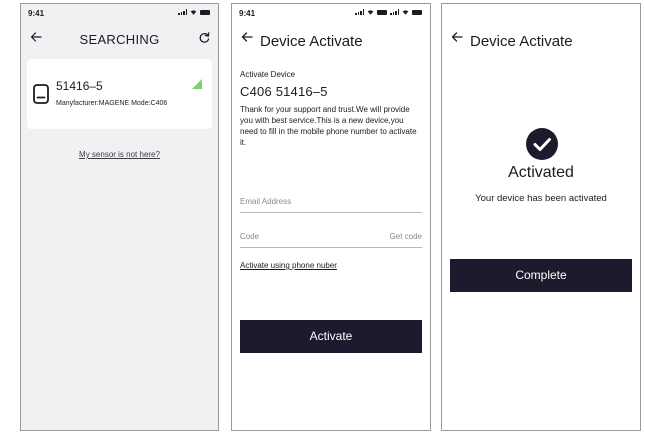 Image resolution: width=645 pixels, height=434 pixels. Describe the element at coordinates (265, 201) in the screenshot. I see `email-placeholder: Email Address` at that location.